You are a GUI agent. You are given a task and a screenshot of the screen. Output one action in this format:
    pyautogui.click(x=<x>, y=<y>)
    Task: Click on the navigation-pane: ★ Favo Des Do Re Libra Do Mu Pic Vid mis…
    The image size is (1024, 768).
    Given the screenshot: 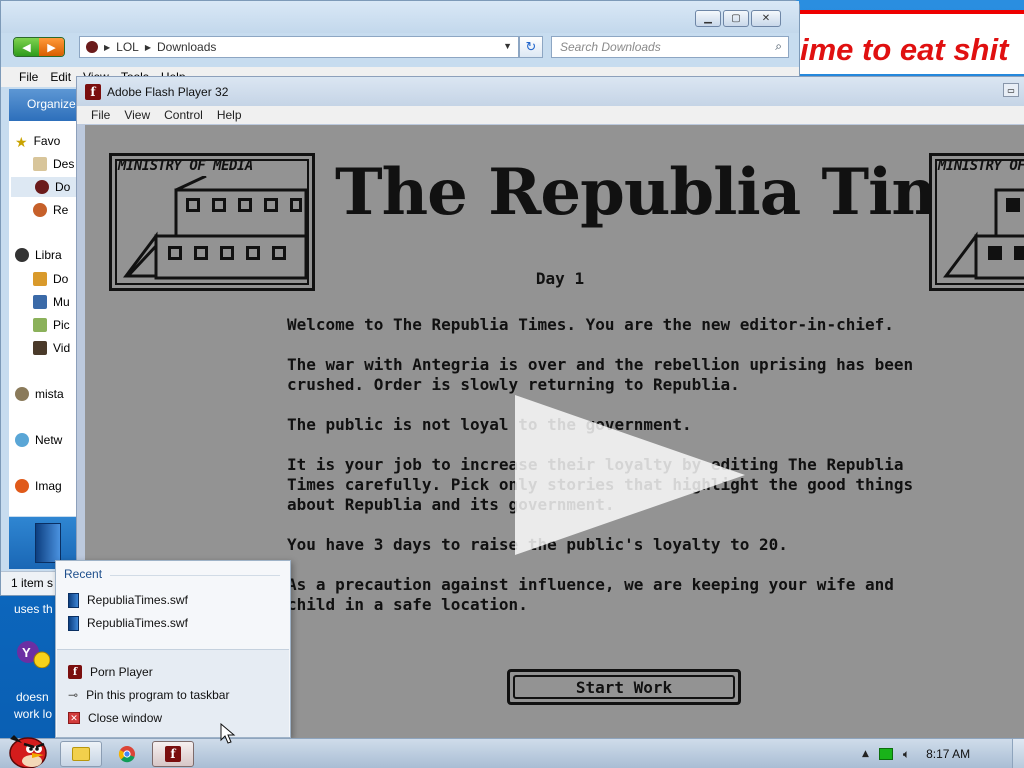 What is the action you would take?
    pyautogui.click(x=44, y=318)
    